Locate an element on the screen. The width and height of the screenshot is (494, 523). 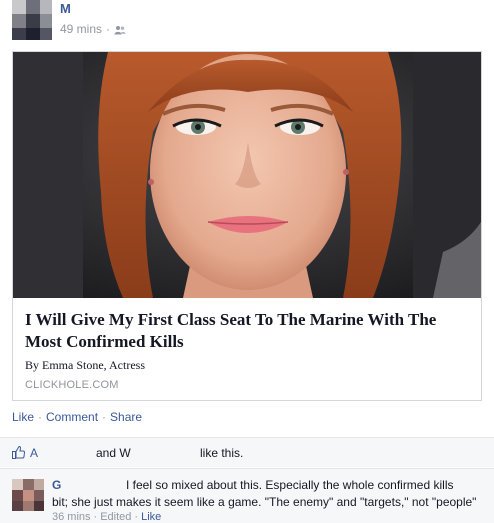
post-meta: 49 mins · is located at coordinates (93, 29).